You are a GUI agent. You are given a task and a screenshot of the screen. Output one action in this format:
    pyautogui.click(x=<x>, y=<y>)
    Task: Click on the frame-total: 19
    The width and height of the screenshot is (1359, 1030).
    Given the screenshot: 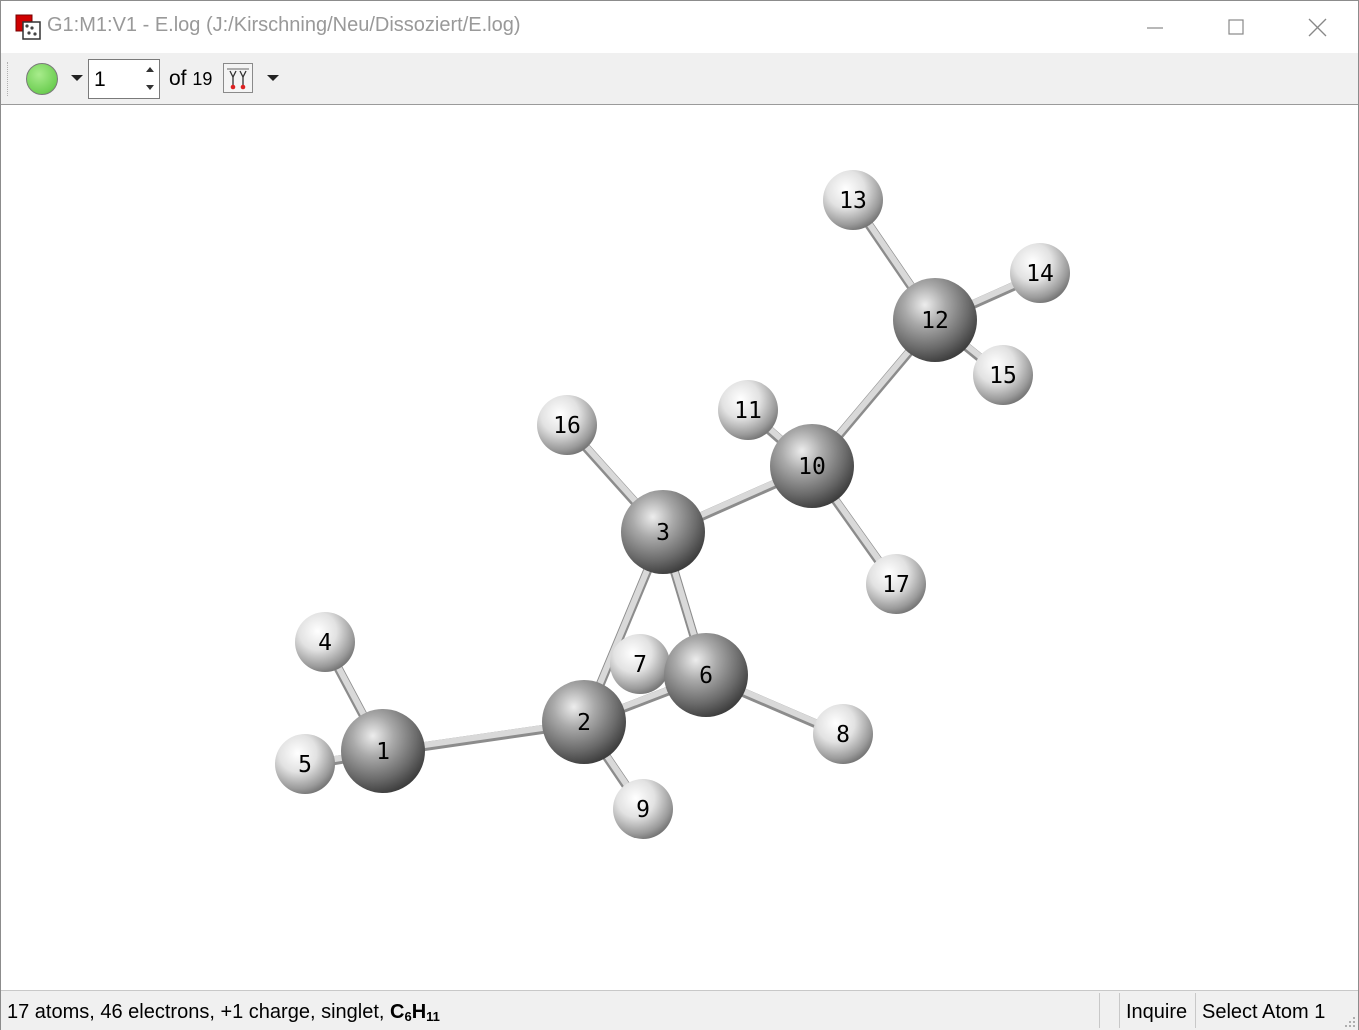 What is the action you would take?
    pyautogui.click(x=202, y=79)
    